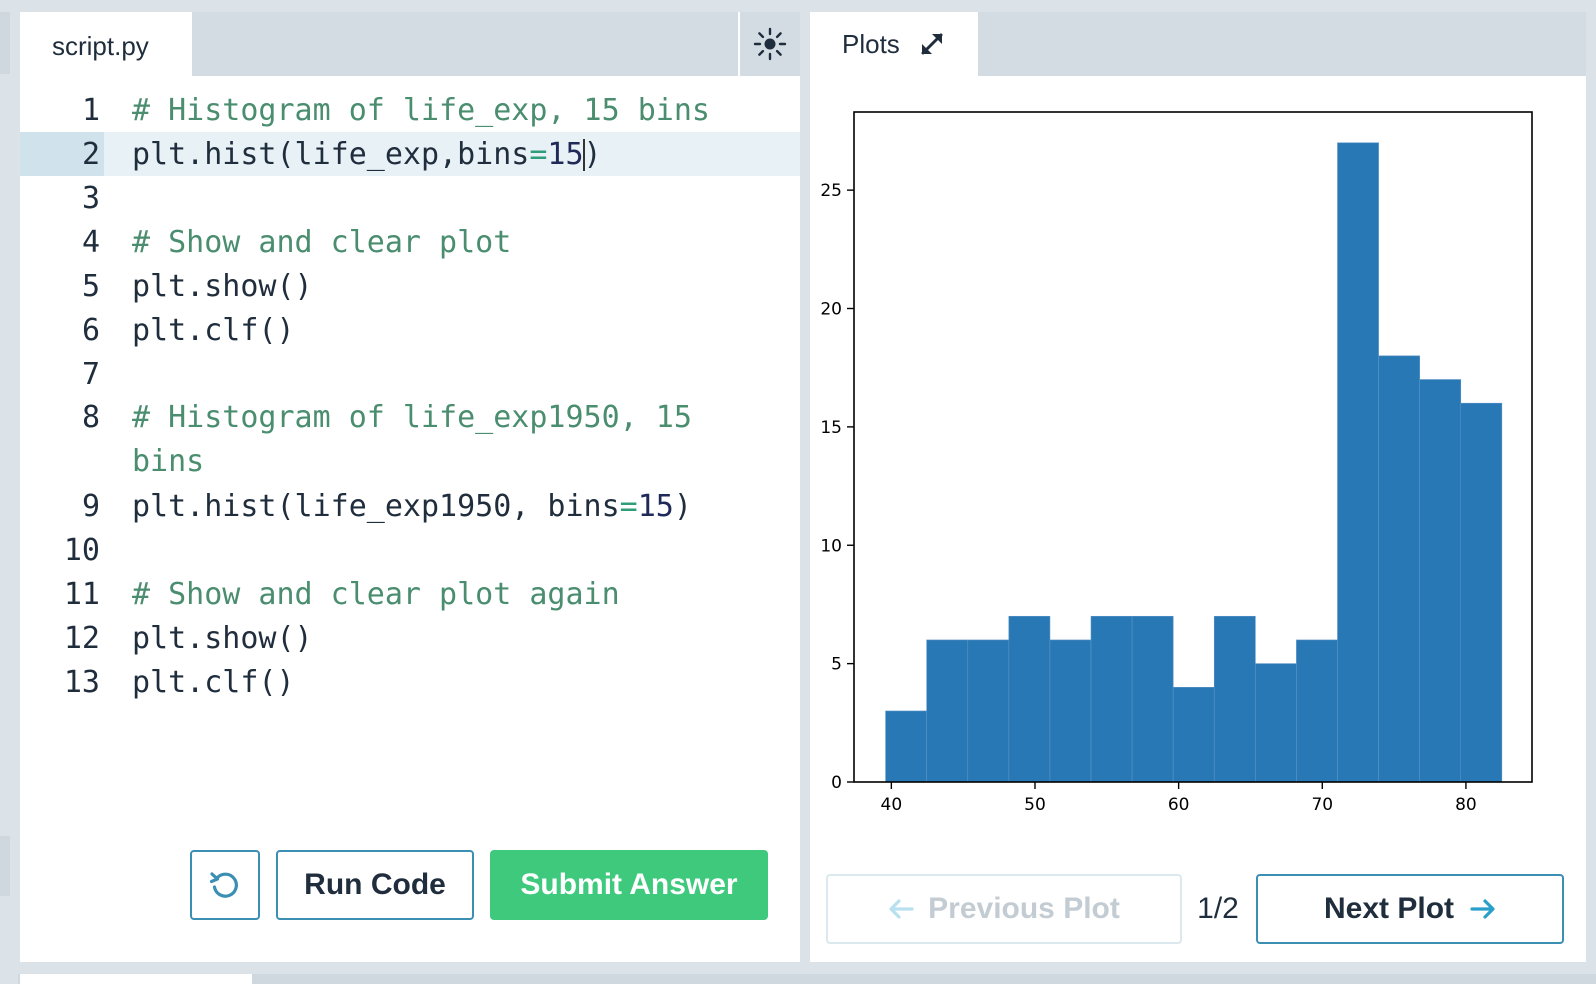  Describe the element at coordinates (81, 638) in the screenshot. I see `line-number: 12` at that location.